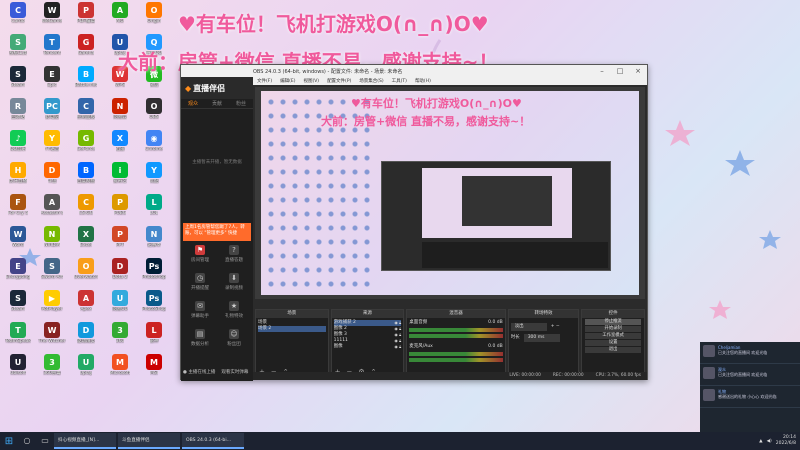 The height and width of the screenshot is (450, 800). Describe the element at coordinates (18, 273) in the screenshot. I see `desktop-icon: E Encrypting` at that location.